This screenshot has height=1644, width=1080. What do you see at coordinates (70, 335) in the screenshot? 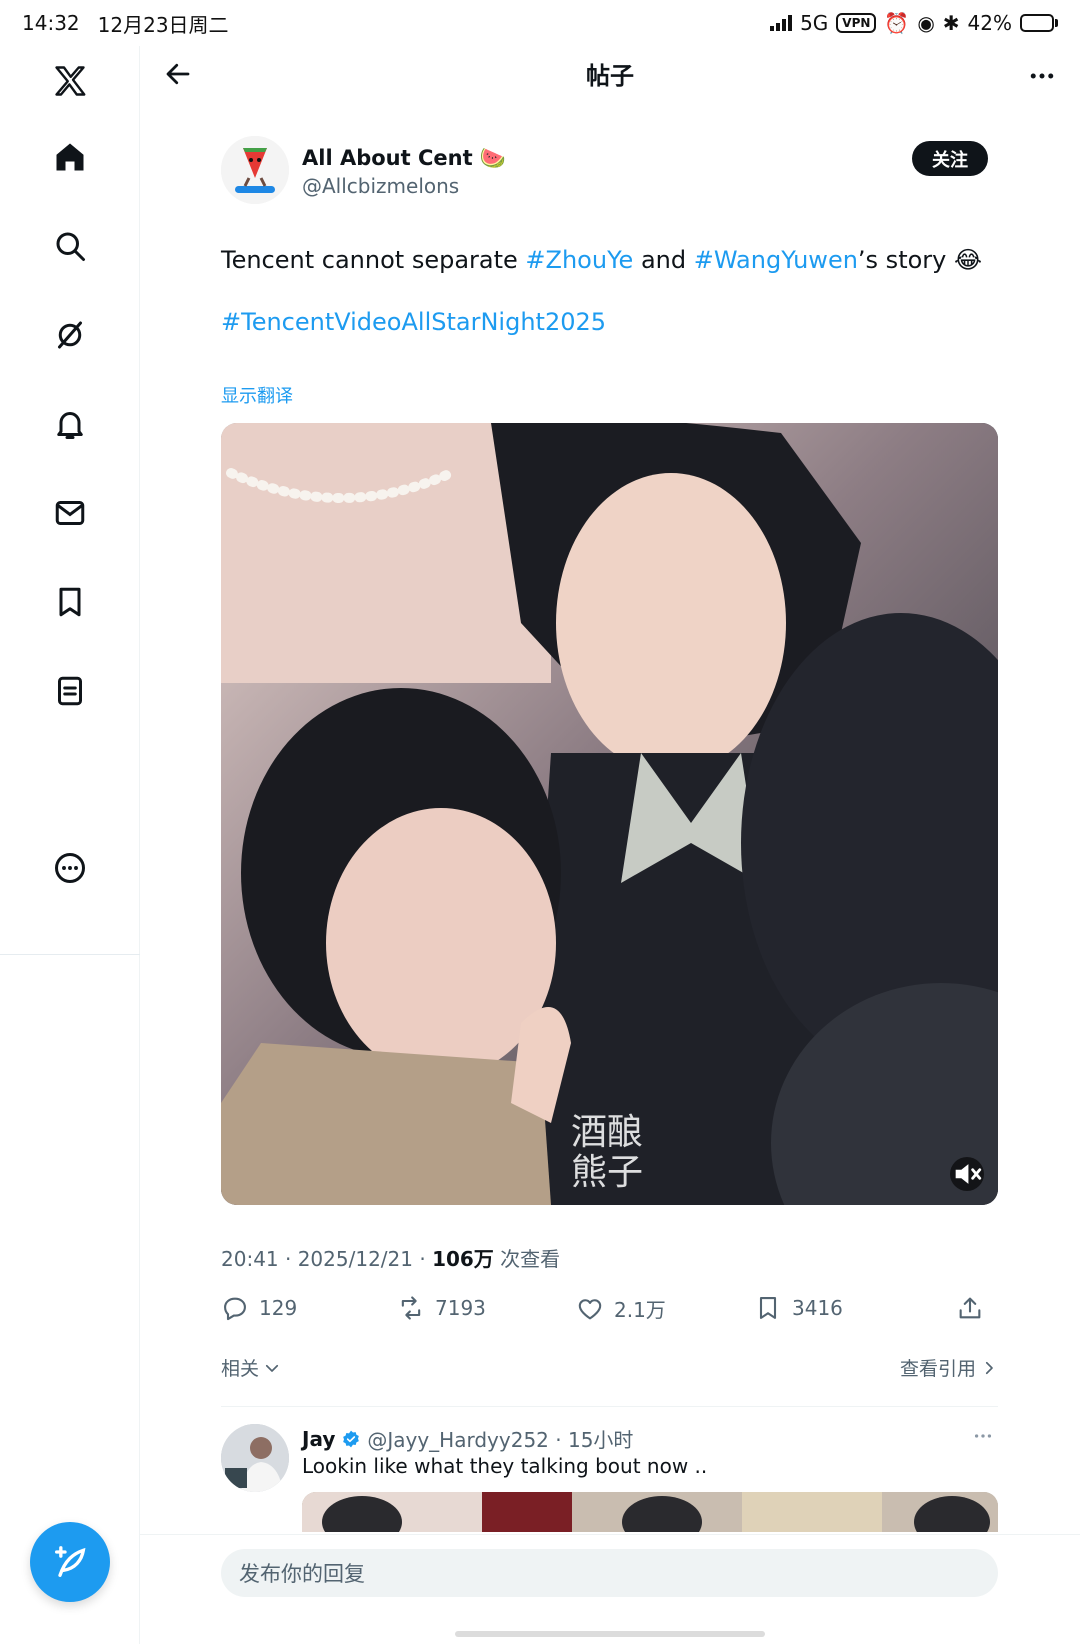
I see `grok-icon` at bounding box center [70, 335].